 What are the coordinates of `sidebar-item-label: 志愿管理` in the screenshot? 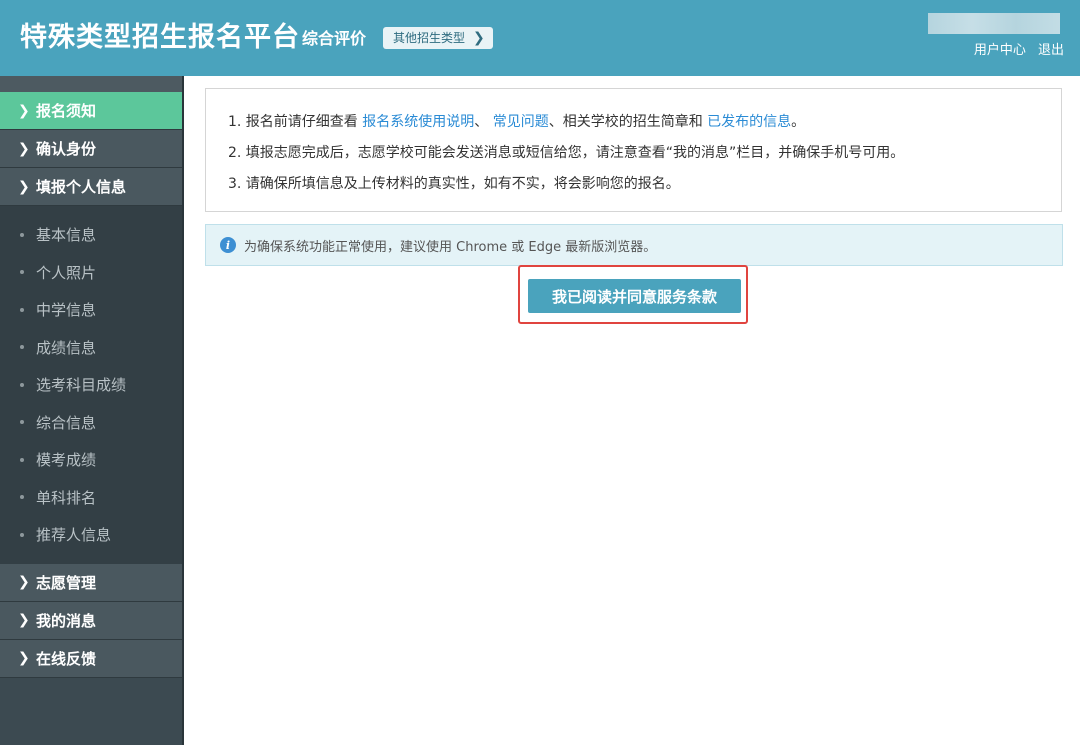 It's located at (66, 582).